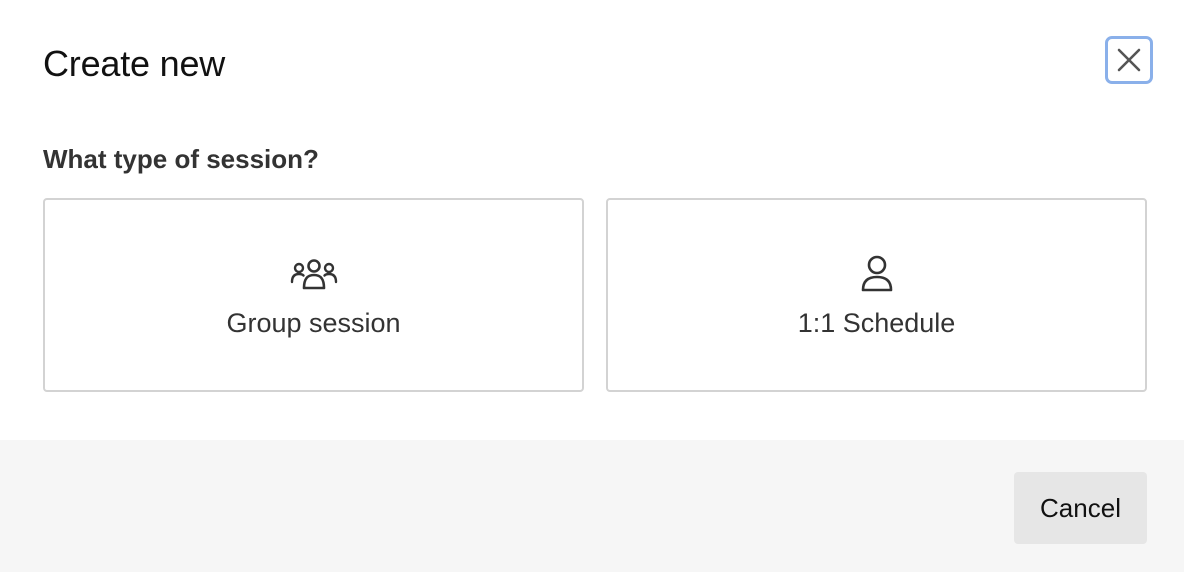  I want to click on group-icon, so click(314, 274).